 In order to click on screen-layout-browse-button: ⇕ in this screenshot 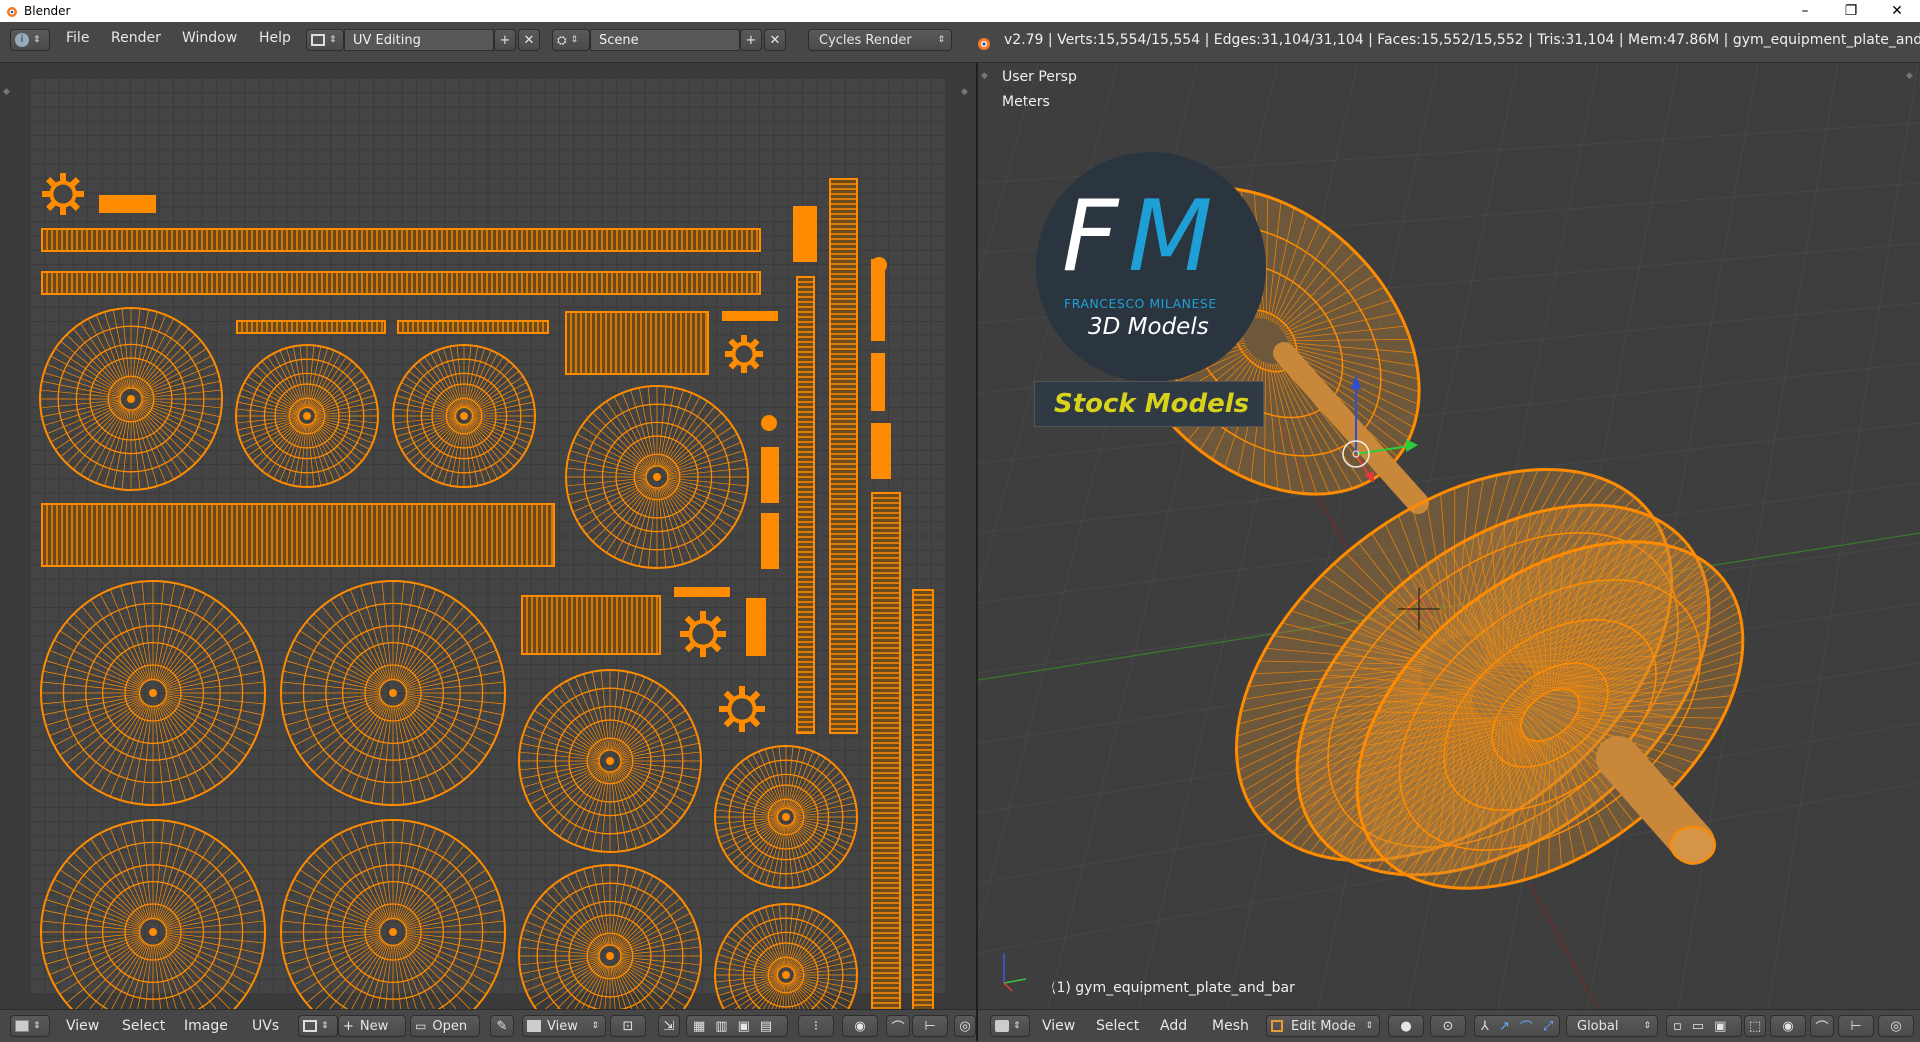, I will do `click(325, 40)`.